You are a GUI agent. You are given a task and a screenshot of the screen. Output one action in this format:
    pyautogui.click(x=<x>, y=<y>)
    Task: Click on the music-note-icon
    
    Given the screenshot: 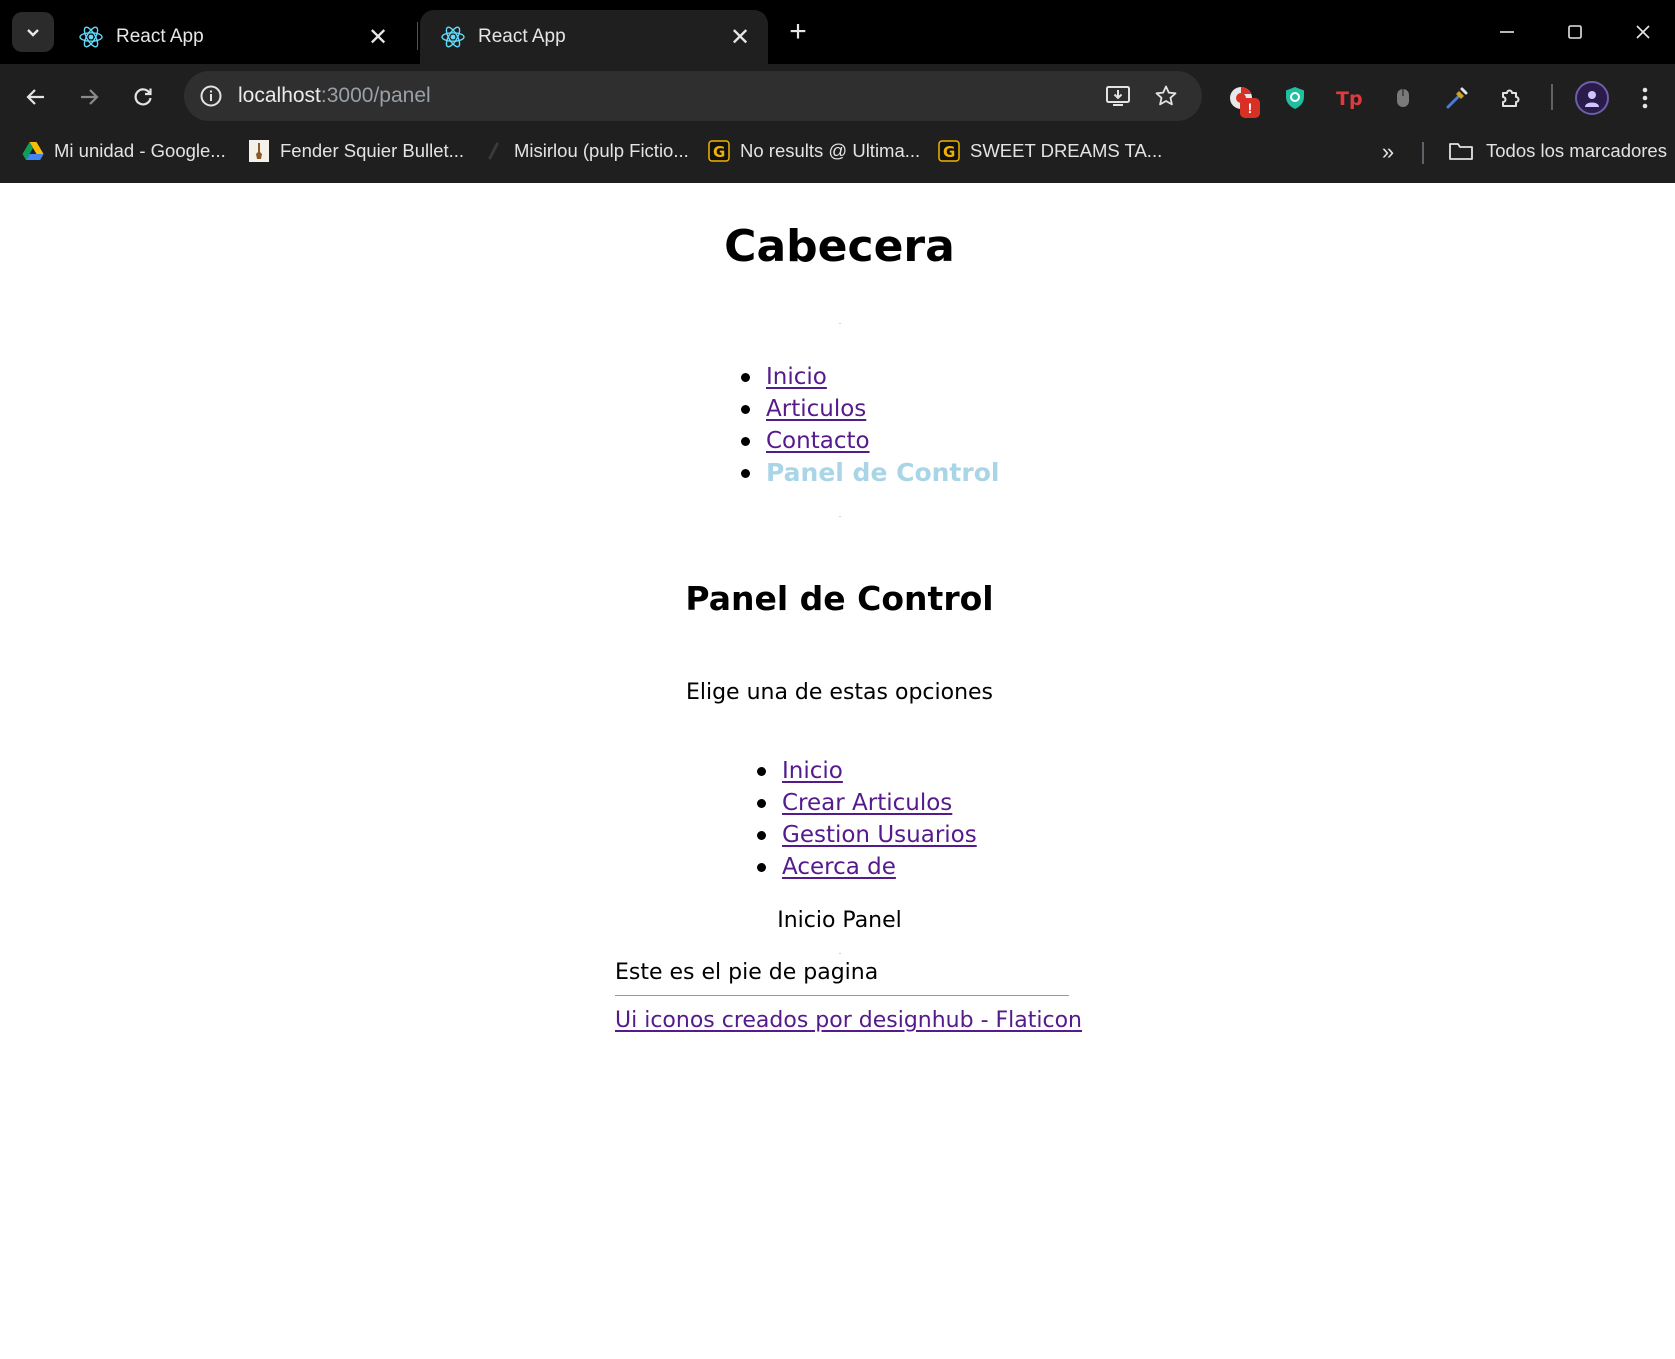 What is the action you would take?
    pyautogui.click(x=493, y=151)
    